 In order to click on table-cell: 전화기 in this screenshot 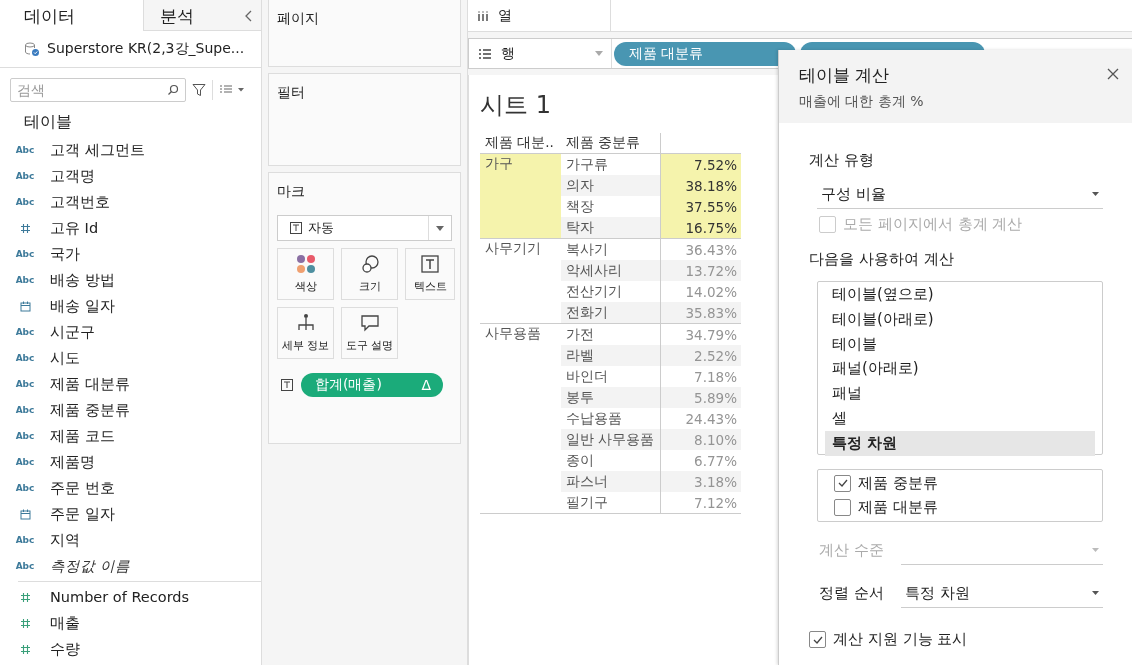, I will do `click(610, 312)`.